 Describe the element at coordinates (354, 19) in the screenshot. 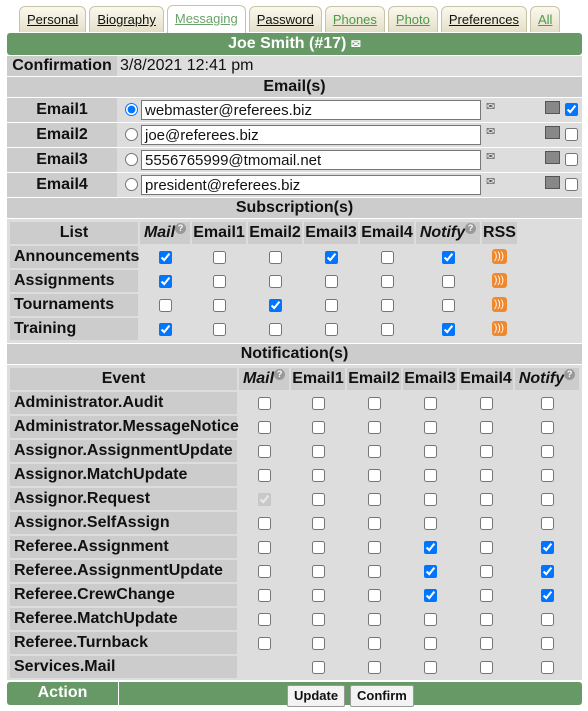

I see `tab-phones: Phones` at that location.